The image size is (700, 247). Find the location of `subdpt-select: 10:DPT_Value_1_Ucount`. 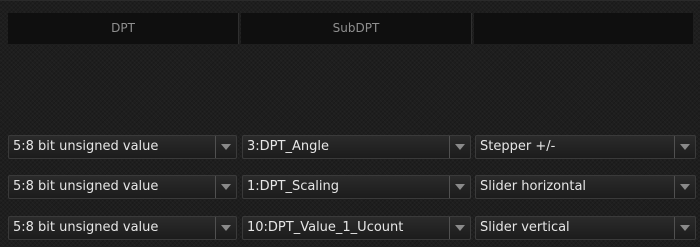

subdpt-select: 10:DPT_Value_1_Ucount is located at coordinates (356, 228).